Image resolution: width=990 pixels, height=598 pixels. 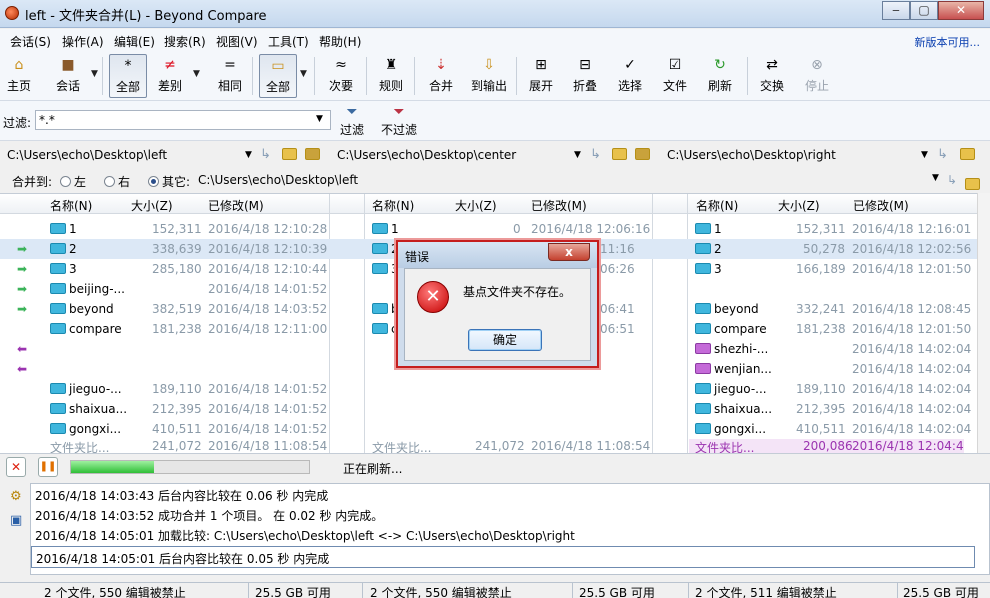 What do you see at coordinates (391, 76) in the screenshot?
I see `rules-button: ♜ 规则` at bounding box center [391, 76].